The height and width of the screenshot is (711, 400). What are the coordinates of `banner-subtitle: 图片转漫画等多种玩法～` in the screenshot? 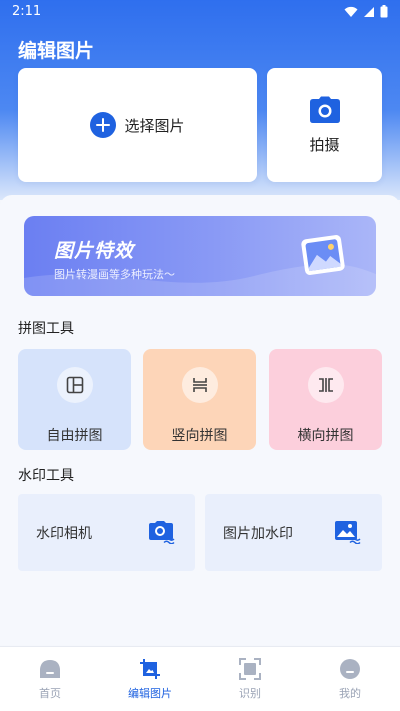 It's located at (114, 274).